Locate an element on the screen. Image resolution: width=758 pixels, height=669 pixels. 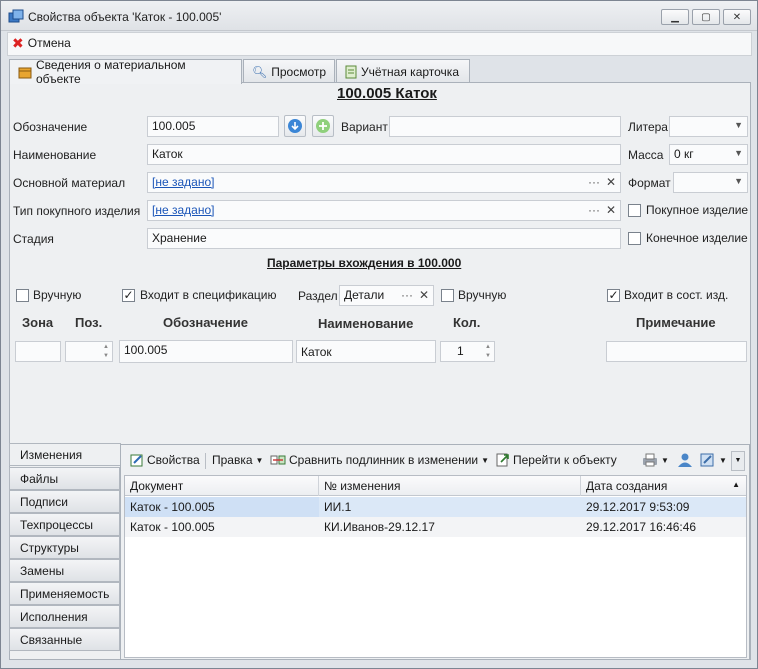
format-label: Формат is located at coordinates (649, 183).